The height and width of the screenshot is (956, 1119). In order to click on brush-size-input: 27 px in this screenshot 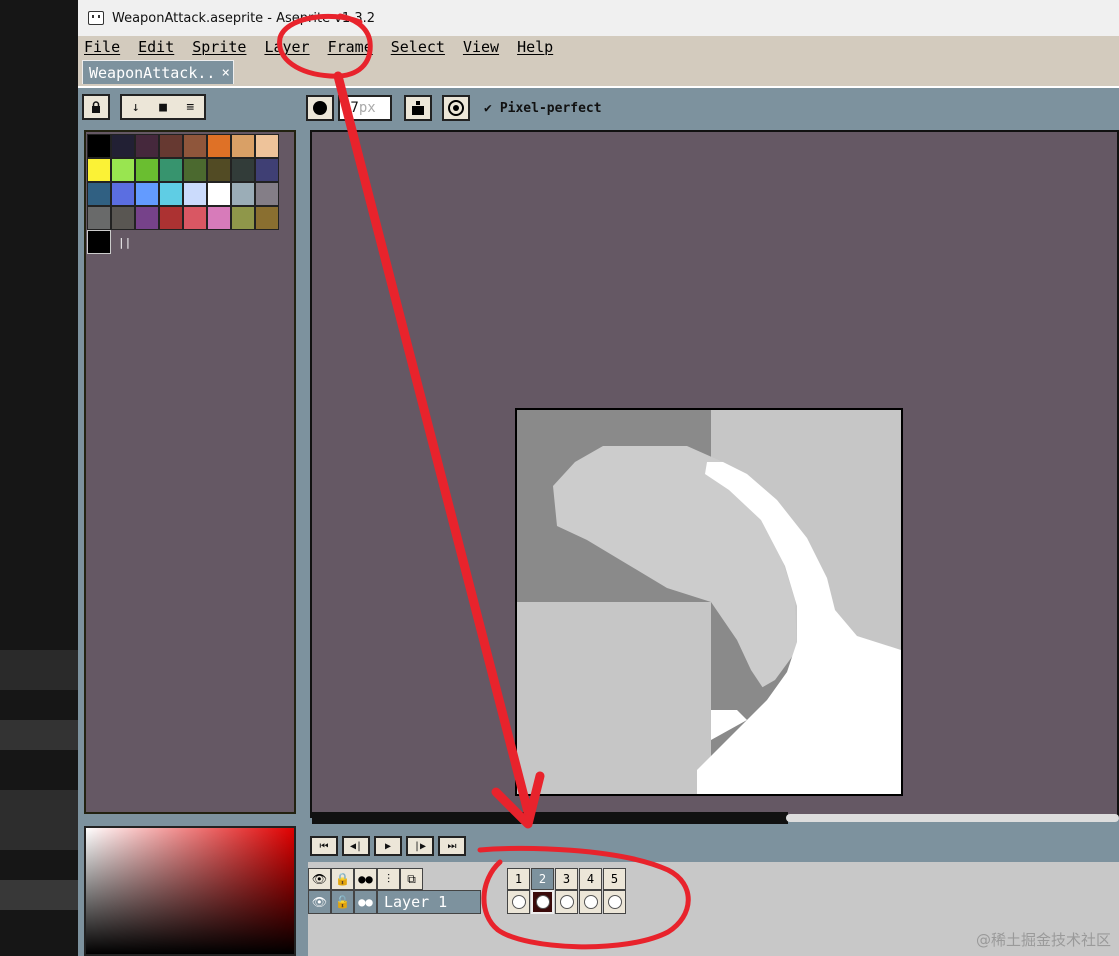, I will do `click(365, 108)`.